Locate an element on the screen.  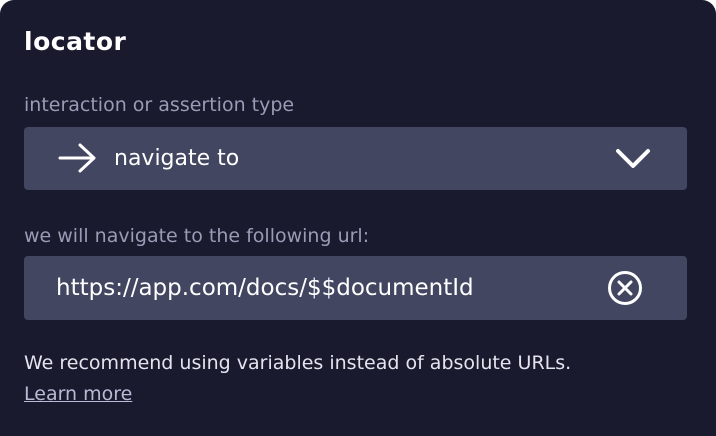
interaction-type-select: navigate to is located at coordinates (355, 158).